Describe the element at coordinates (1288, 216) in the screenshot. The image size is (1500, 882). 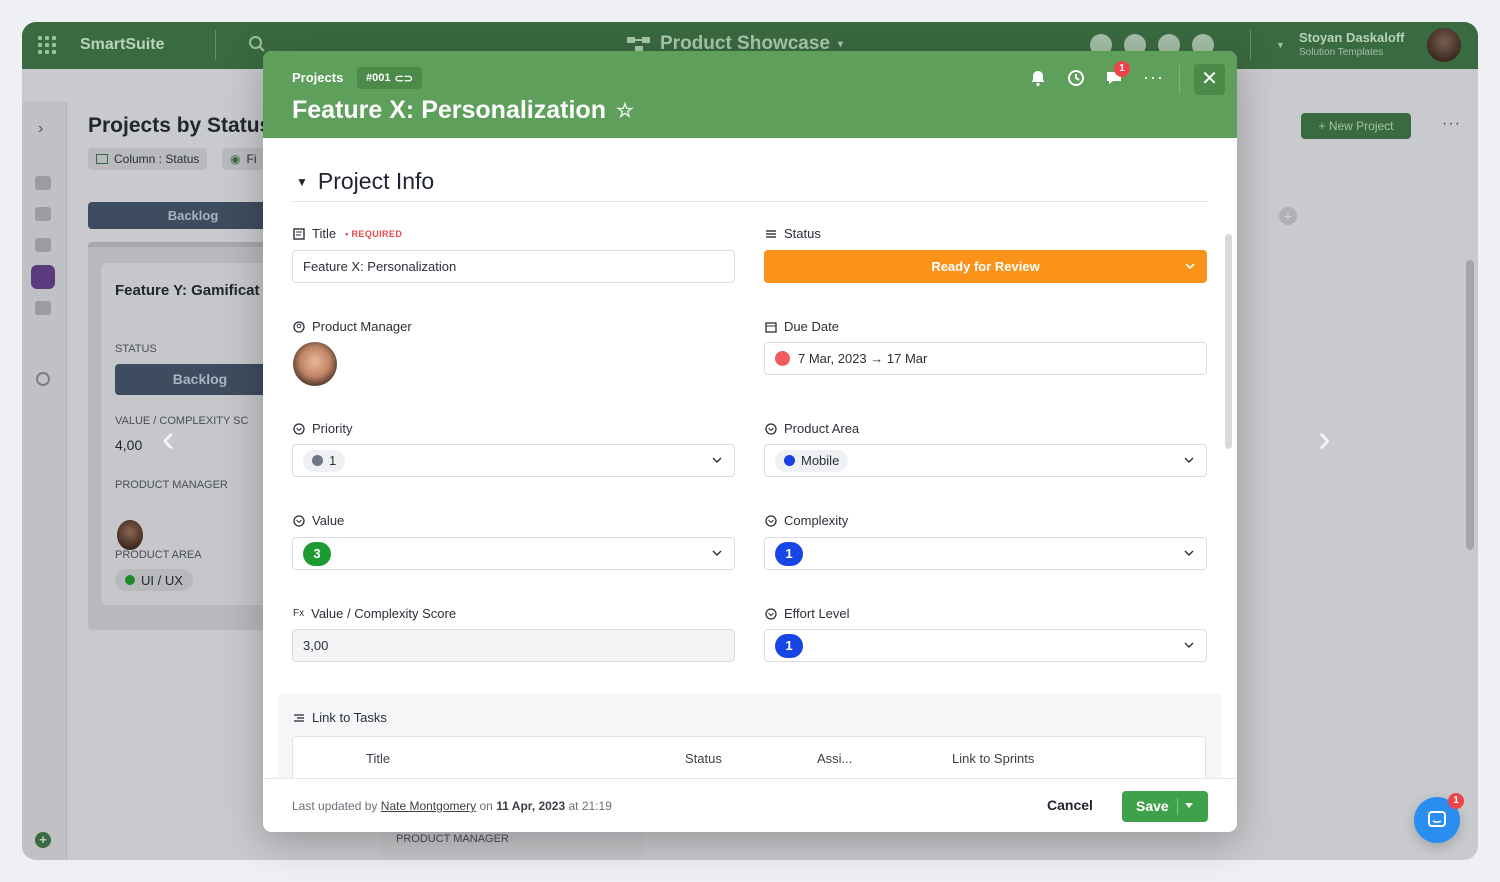
I see `add-column-icon: +` at that location.